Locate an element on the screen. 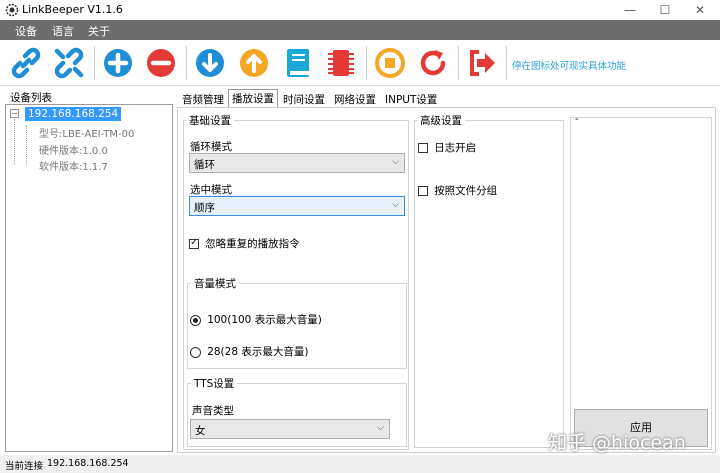 The width and height of the screenshot is (720, 473). checkbox-checked-icon is located at coordinates (194, 243).